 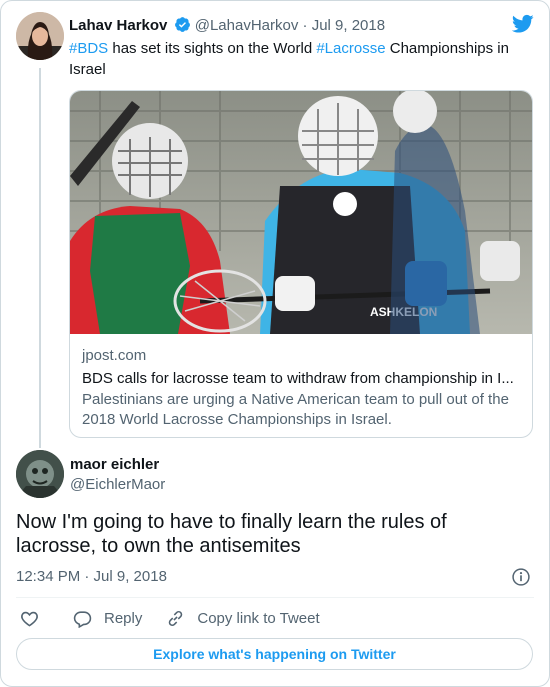 I want to click on main-author-name: maor eichler, so click(x=114, y=464).